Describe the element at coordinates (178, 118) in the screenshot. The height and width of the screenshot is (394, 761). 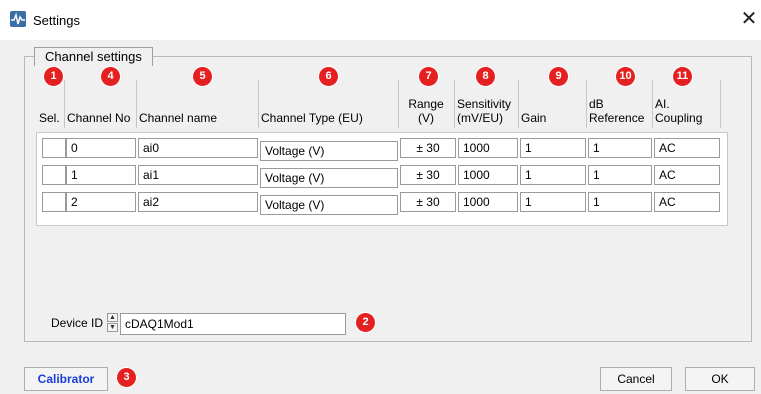
I see `column-header-label: Channel name` at that location.